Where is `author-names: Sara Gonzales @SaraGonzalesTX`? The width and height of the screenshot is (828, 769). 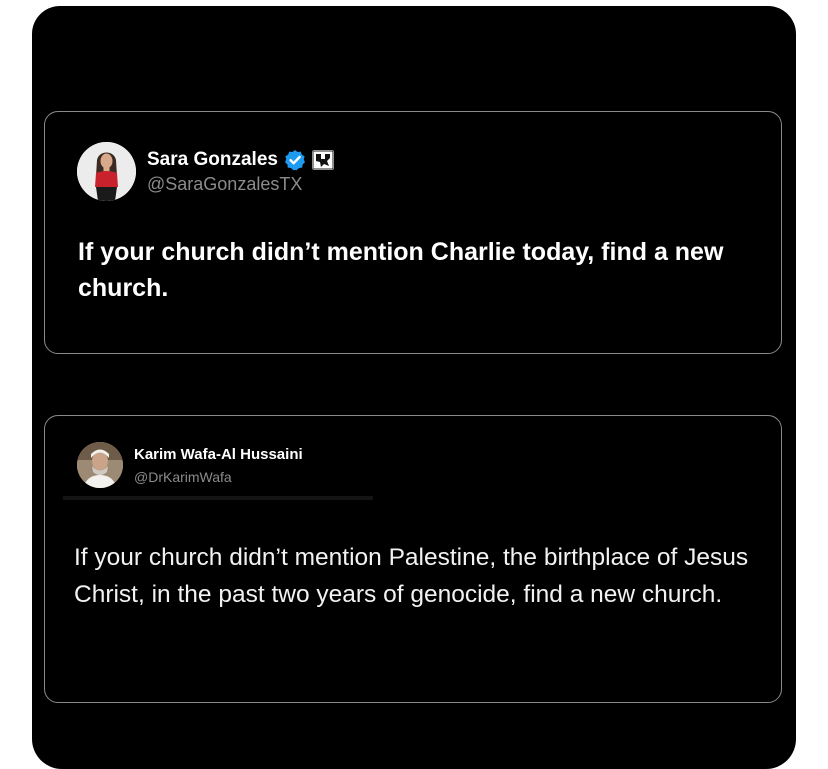
author-names: Sara Gonzales @SaraGonzalesTX is located at coordinates (240, 172).